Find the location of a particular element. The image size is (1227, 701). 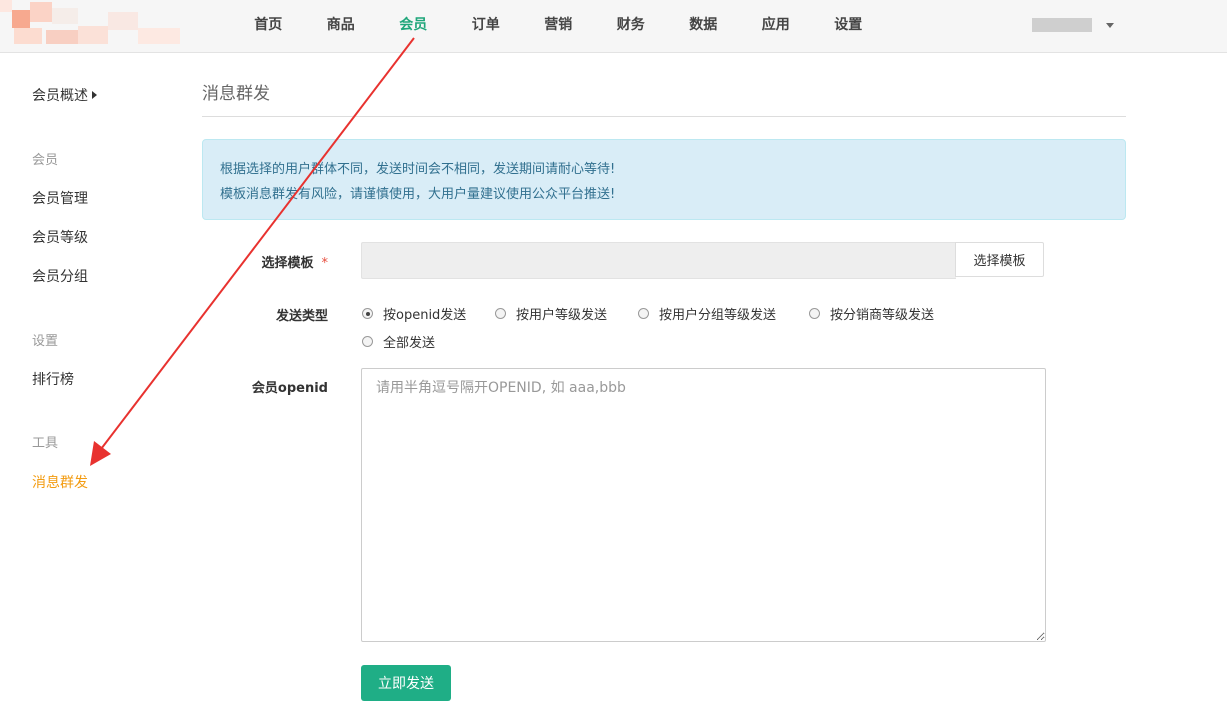

nav-item-marketing: 营销 is located at coordinates (558, 26).